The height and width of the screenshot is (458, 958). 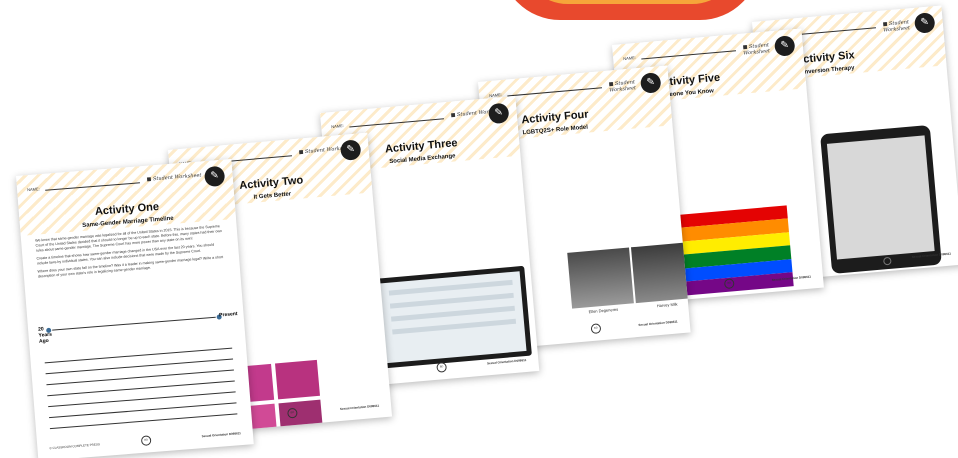 What do you see at coordinates (134, 323) in the screenshot?
I see `timeline-bar` at bounding box center [134, 323].